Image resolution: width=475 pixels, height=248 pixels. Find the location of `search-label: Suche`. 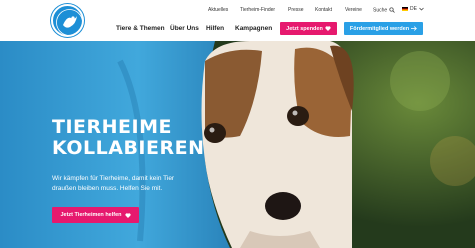

search-label: Suche is located at coordinates (380, 10).